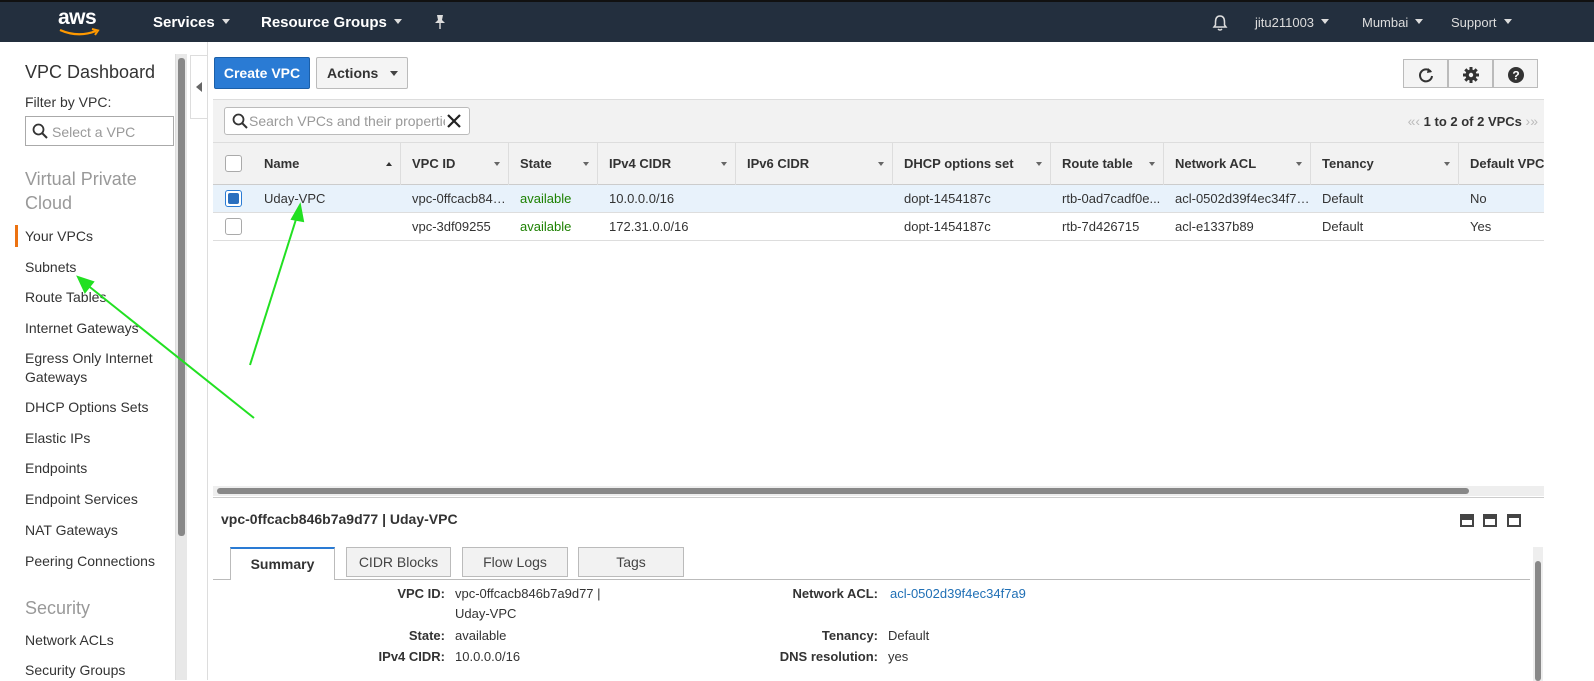 The width and height of the screenshot is (1594, 681). Describe the element at coordinates (97, 640) in the screenshot. I see `sidebar-item-network-acls: Network ACLs` at that location.